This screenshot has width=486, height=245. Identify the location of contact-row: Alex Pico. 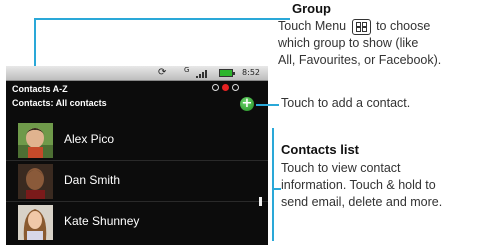
(137, 140).